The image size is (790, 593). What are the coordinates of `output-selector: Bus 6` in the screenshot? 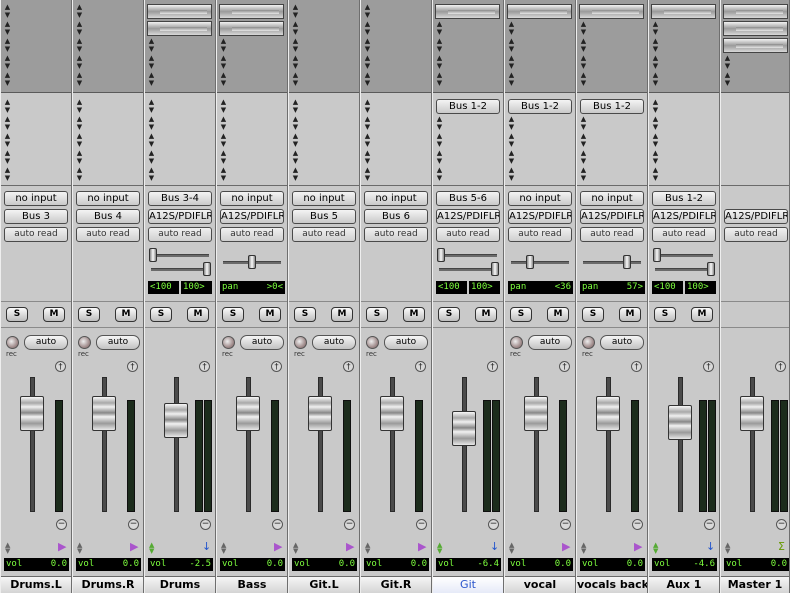 It's located at (396, 216).